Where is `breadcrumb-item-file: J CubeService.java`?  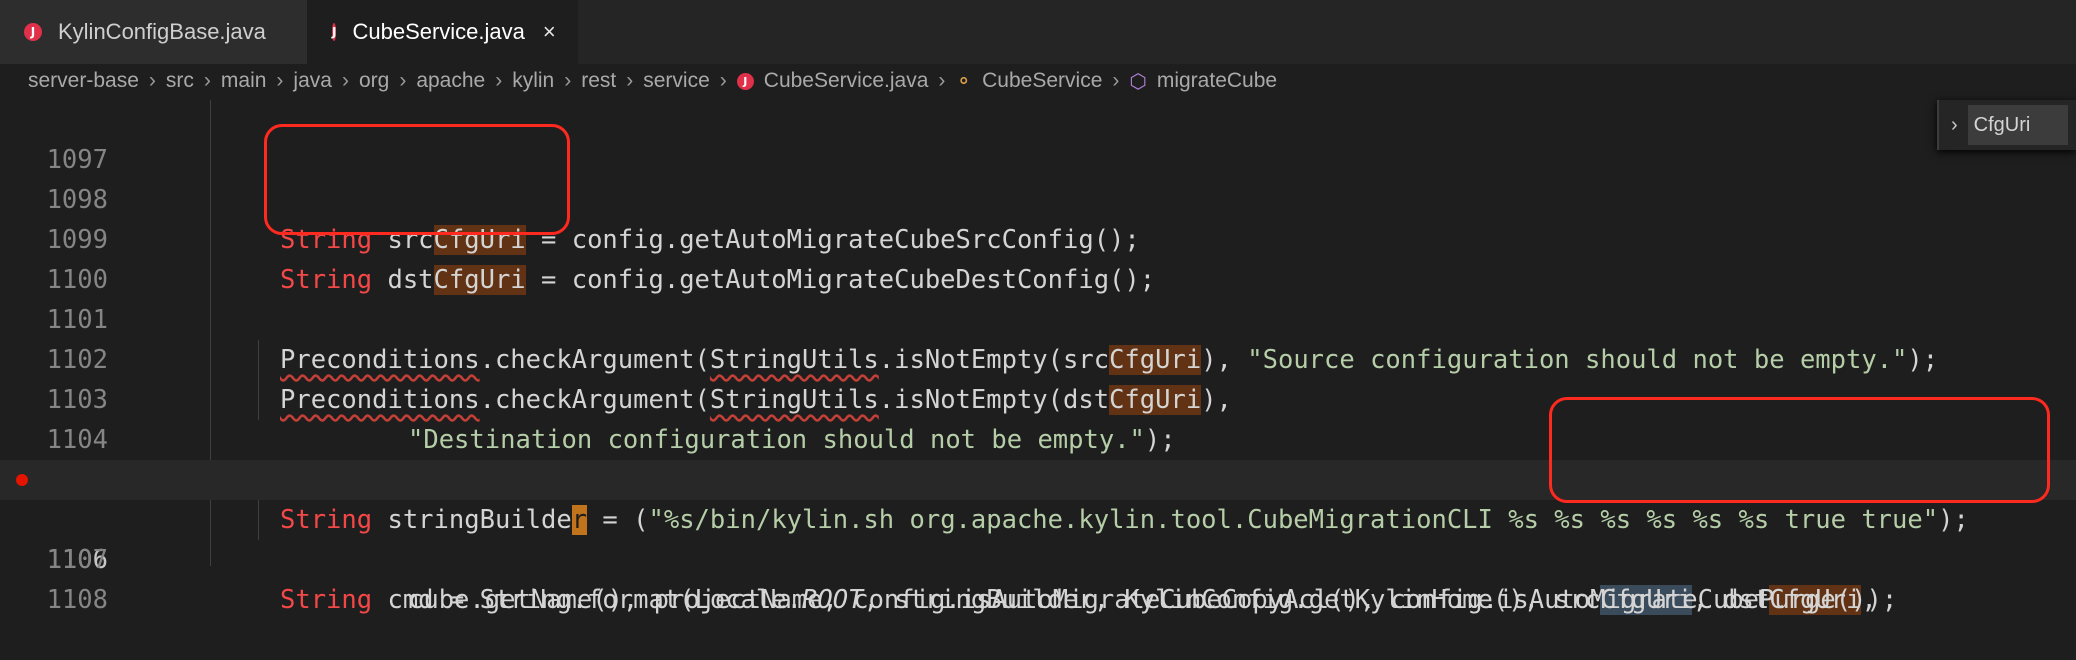 breadcrumb-item-file: J CubeService.java is located at coordinates (832, 81).